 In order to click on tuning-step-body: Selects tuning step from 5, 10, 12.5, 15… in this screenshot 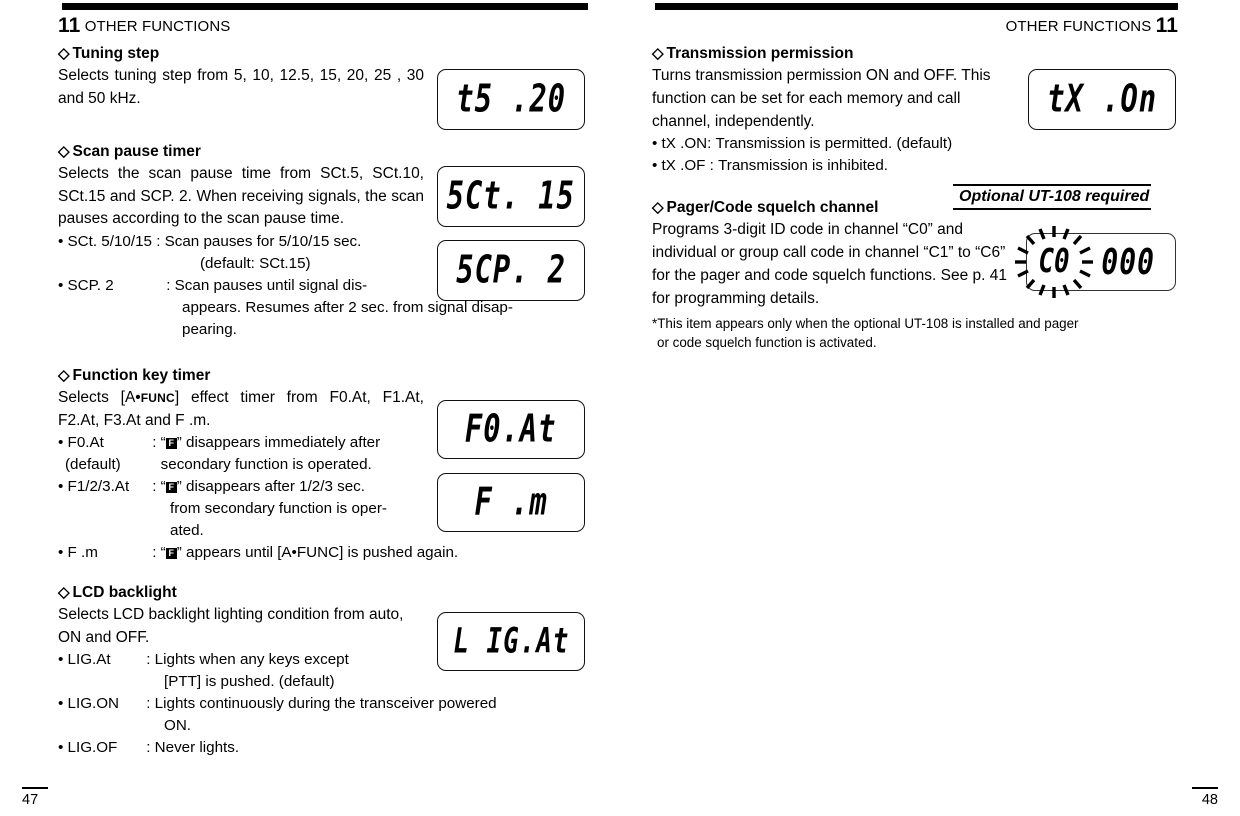, I will do `click(241, 87)`.